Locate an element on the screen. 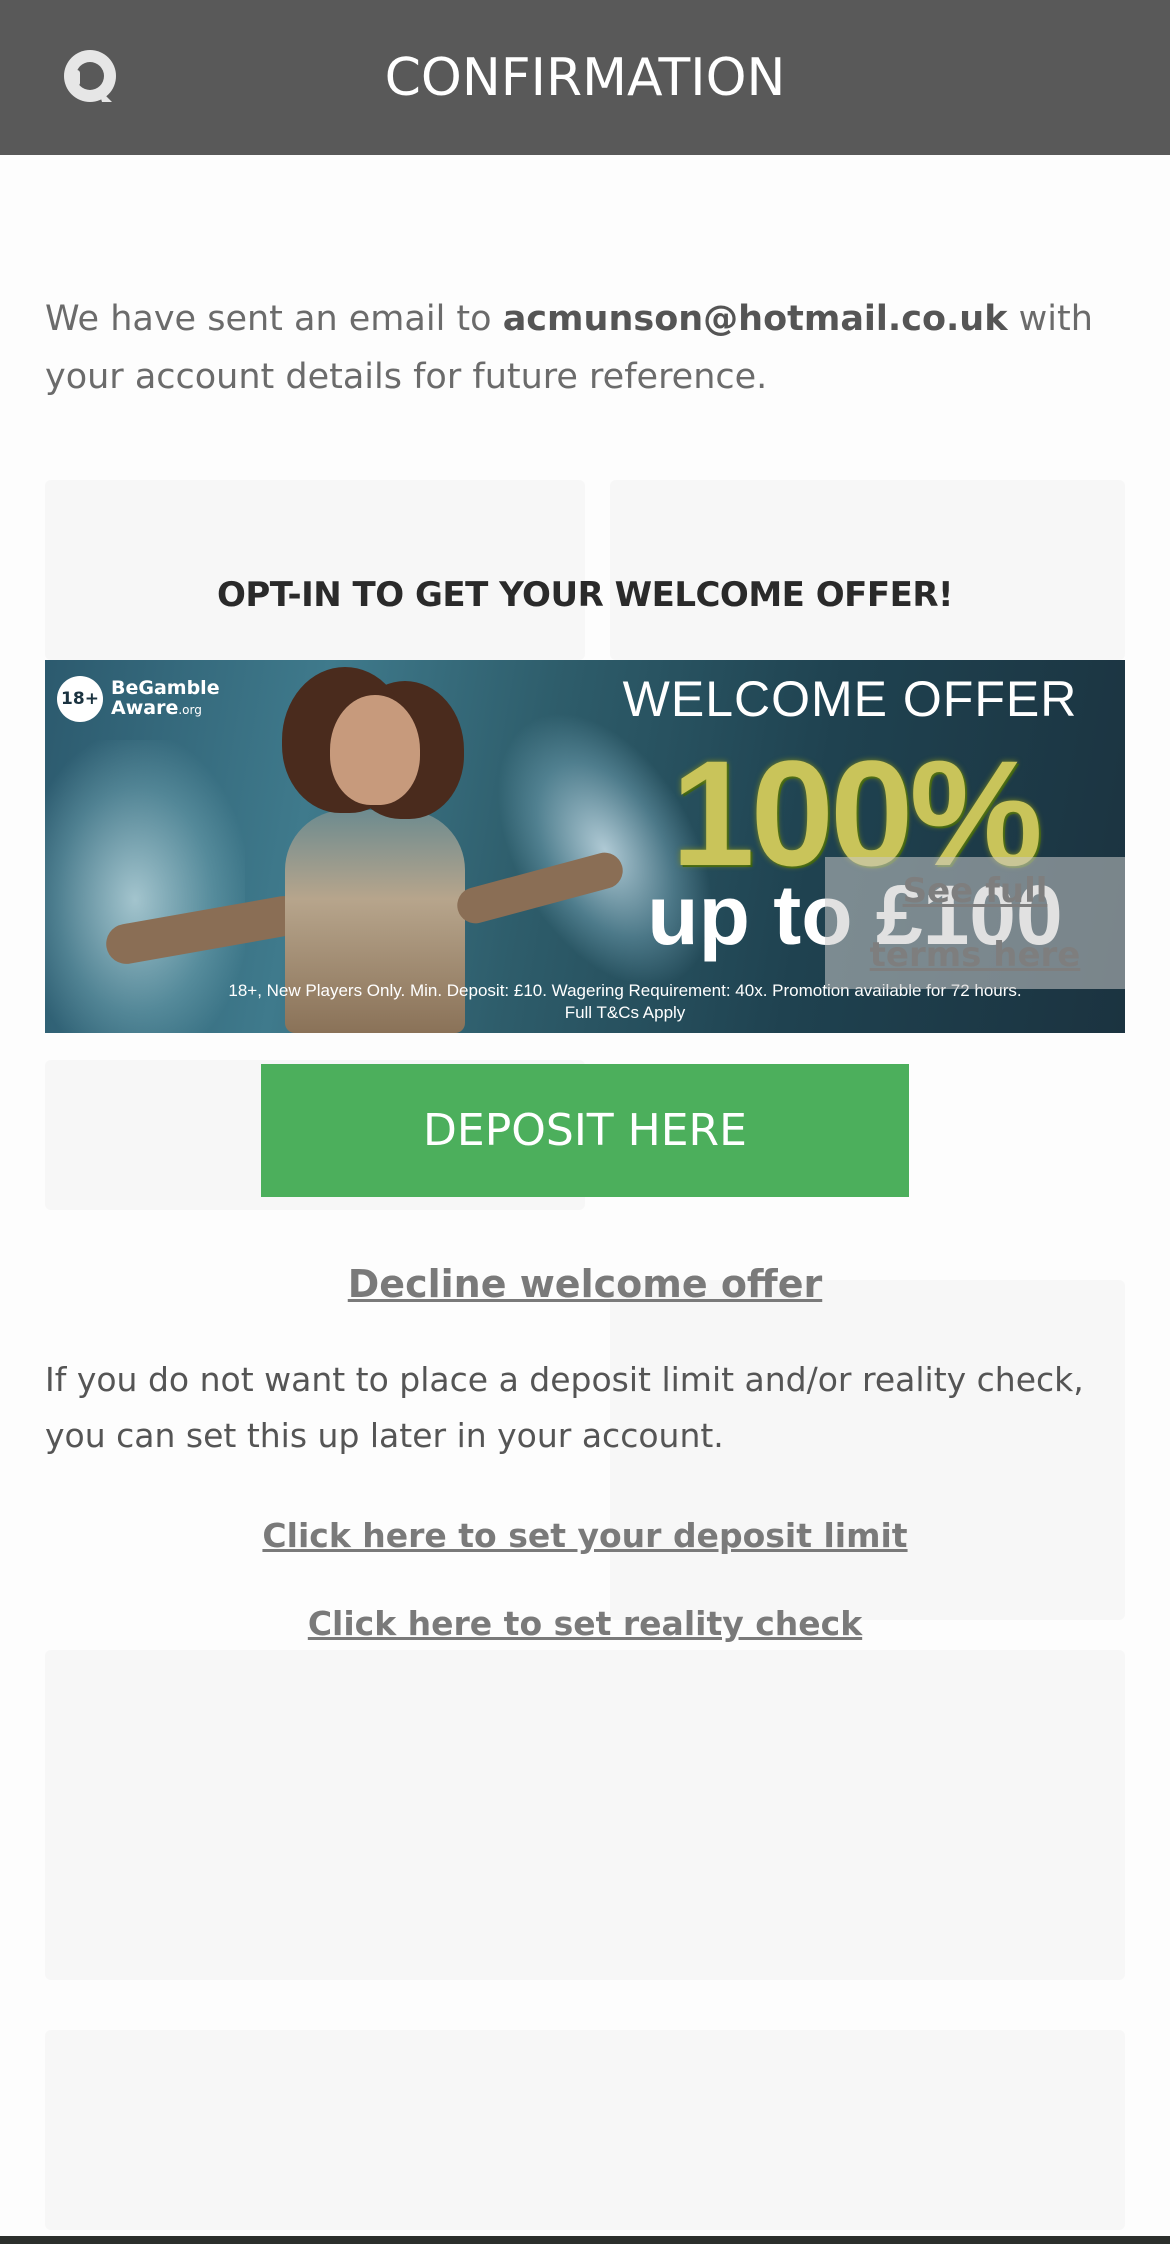 This screenshot has height=2244, width=1170. set-deposit-limit-link: Click here to set your deposit limit is located at coordinates (585, 1535).